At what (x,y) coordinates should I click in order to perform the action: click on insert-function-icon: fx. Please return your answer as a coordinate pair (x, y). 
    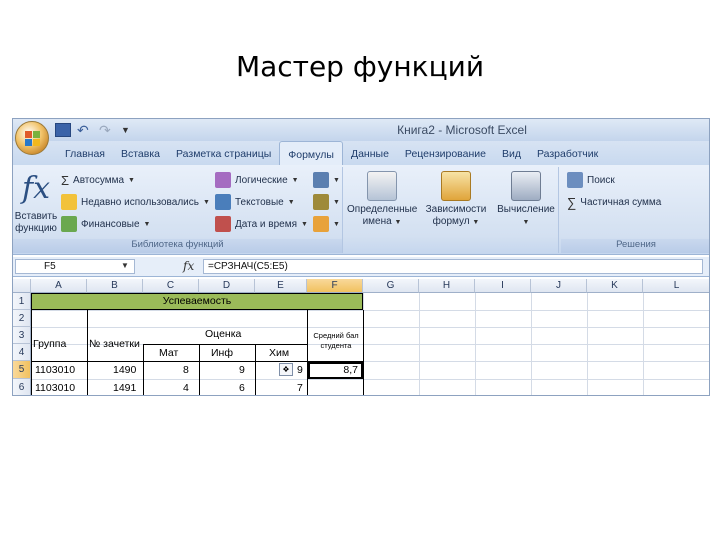
    Looking at the image, I should click on (36, 189).